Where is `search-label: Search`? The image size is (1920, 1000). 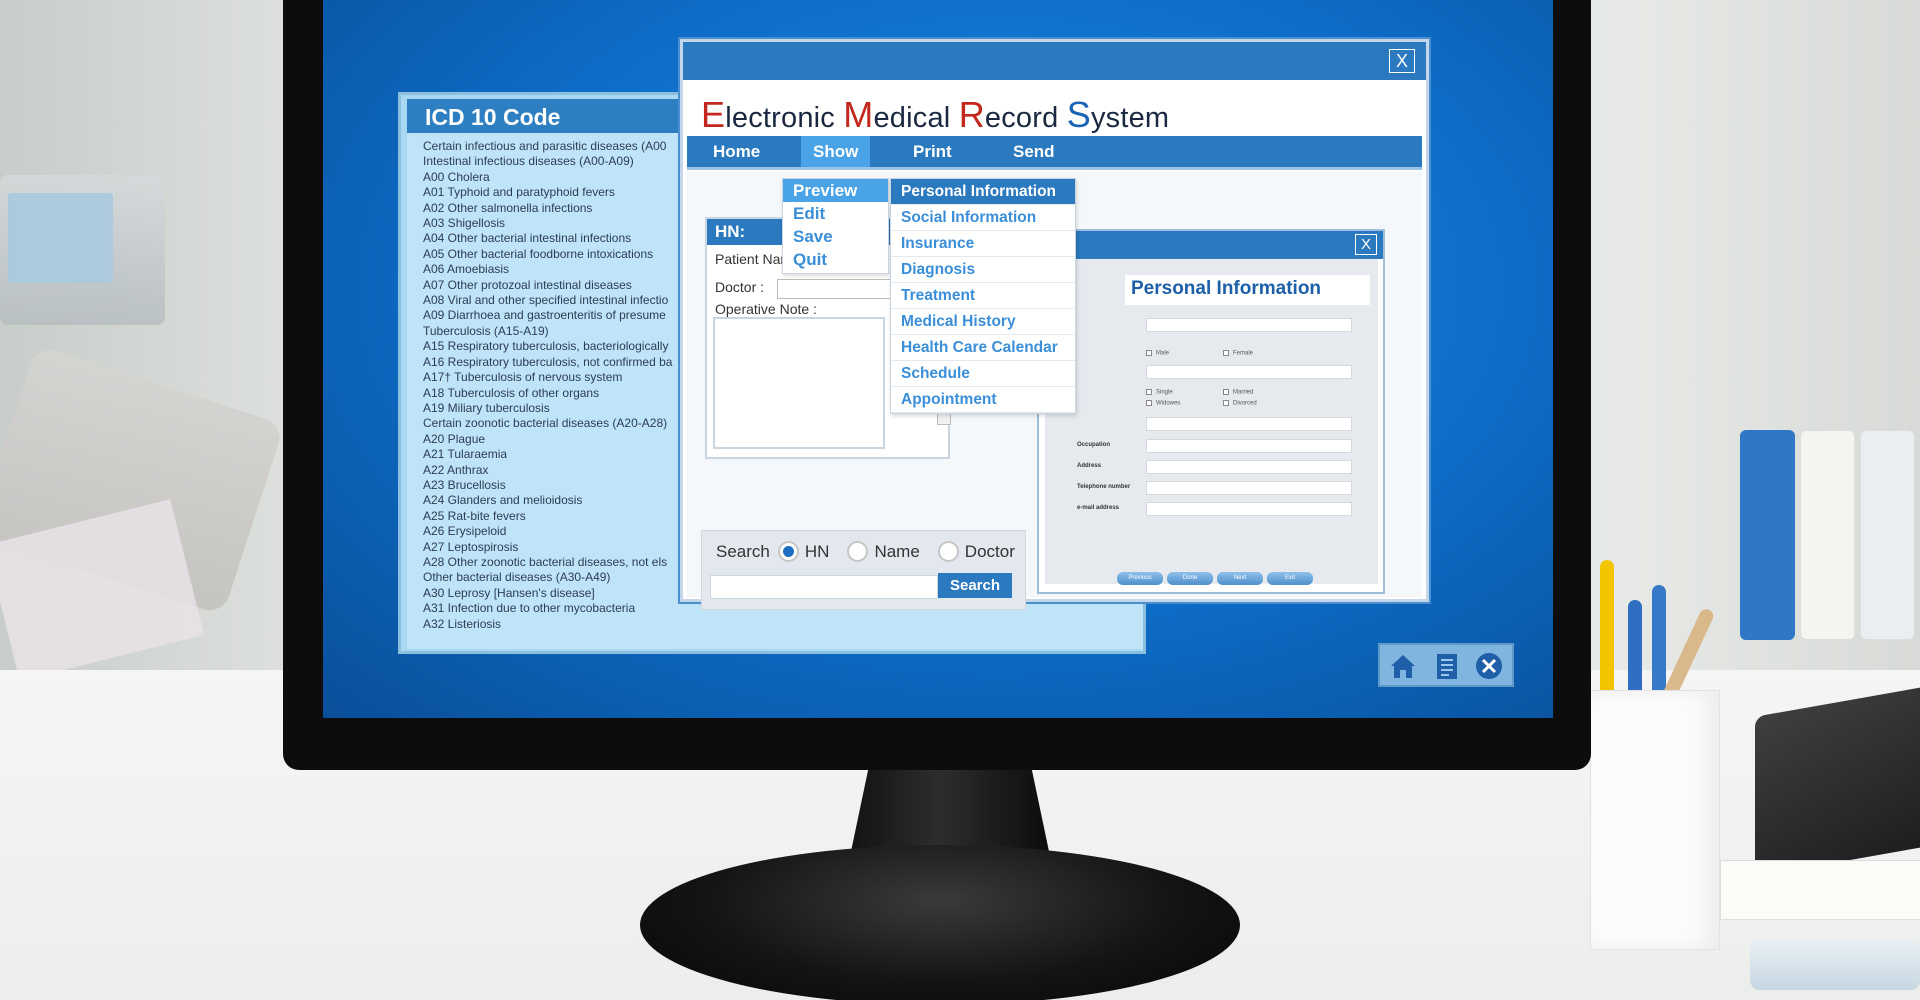 search-label: Search is located at coordinates (743, 551).